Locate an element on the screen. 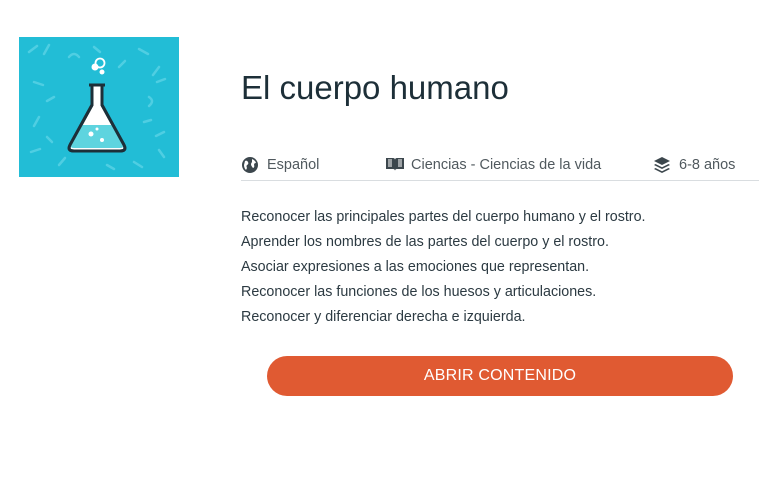 The height and width of the screenshot is (495, 777). meta-subject: Ciencias - Ciencias de la vida is located at coordinates (493, 165).